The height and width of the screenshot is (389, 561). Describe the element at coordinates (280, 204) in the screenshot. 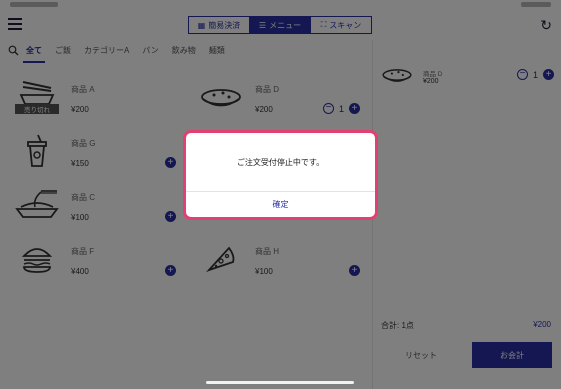

I see `confirm-button: 確定` at that location.